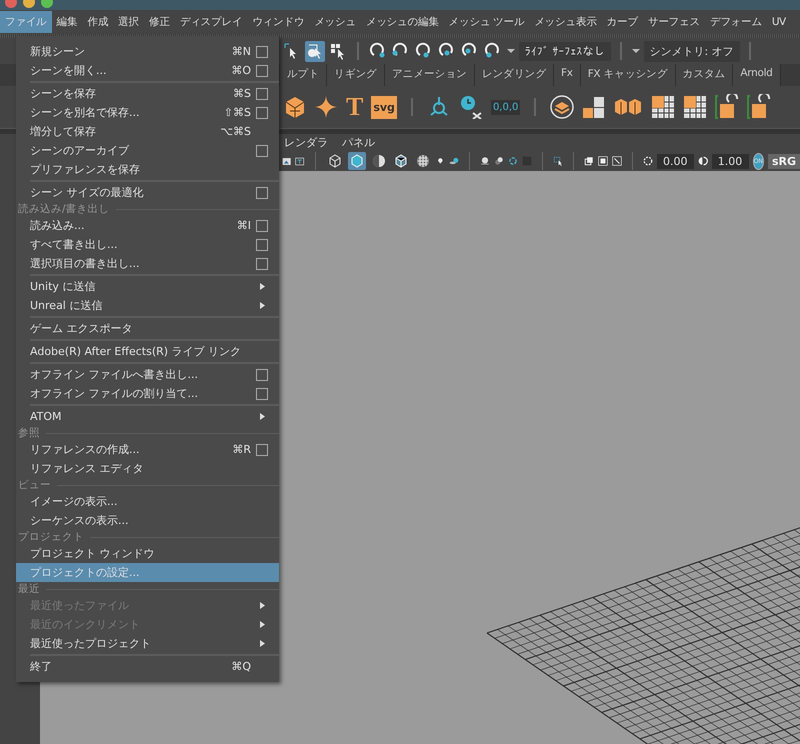 The image size is (800, 744). What do you see at coordinates (147, 351) in the screenshot?
I see `menu-item: Adobe(R) After Effects(R) ライブ リンク` at bounding box center [147, 351].